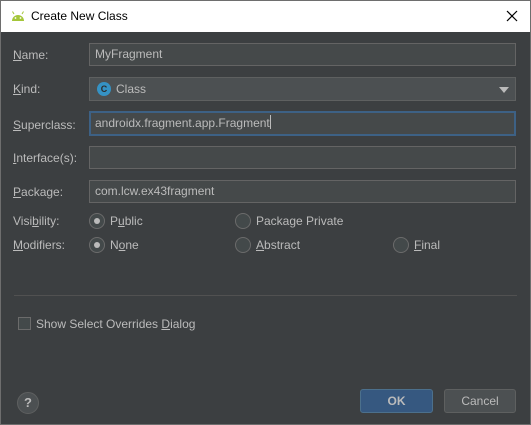 Image resolution: width=531 pixels, height=425 pixels. What do you see at coordinates (104, 89) in the screenshot?
I see `class-icon: C` at bounding box center [104, 89].